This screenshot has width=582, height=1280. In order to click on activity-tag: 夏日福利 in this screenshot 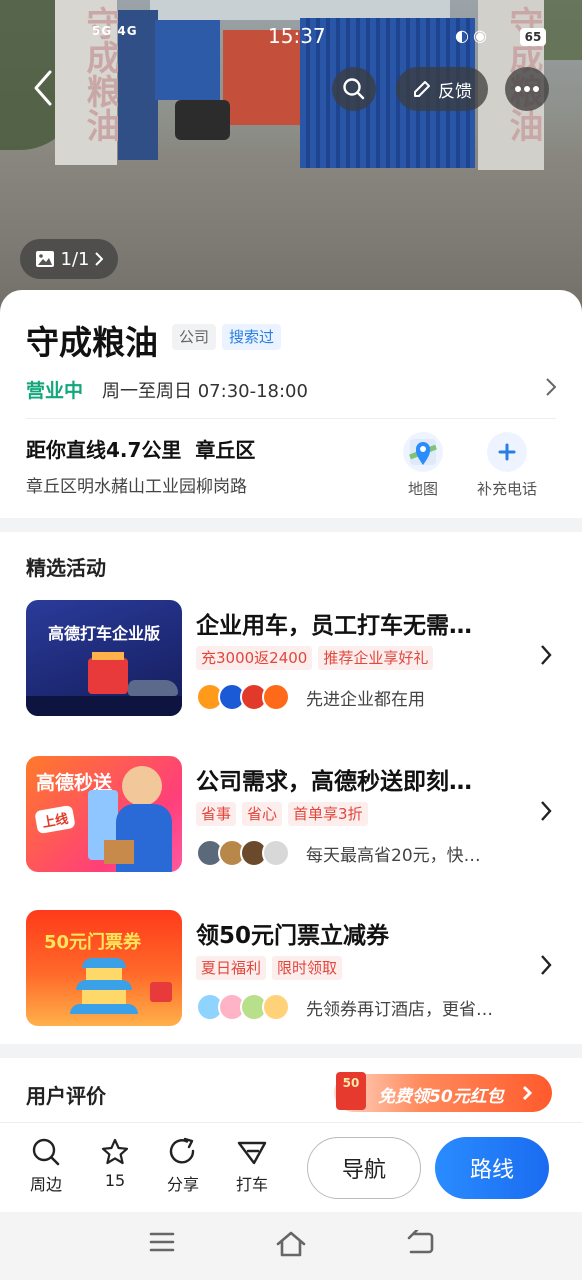, I will do `click(231, 968)`.